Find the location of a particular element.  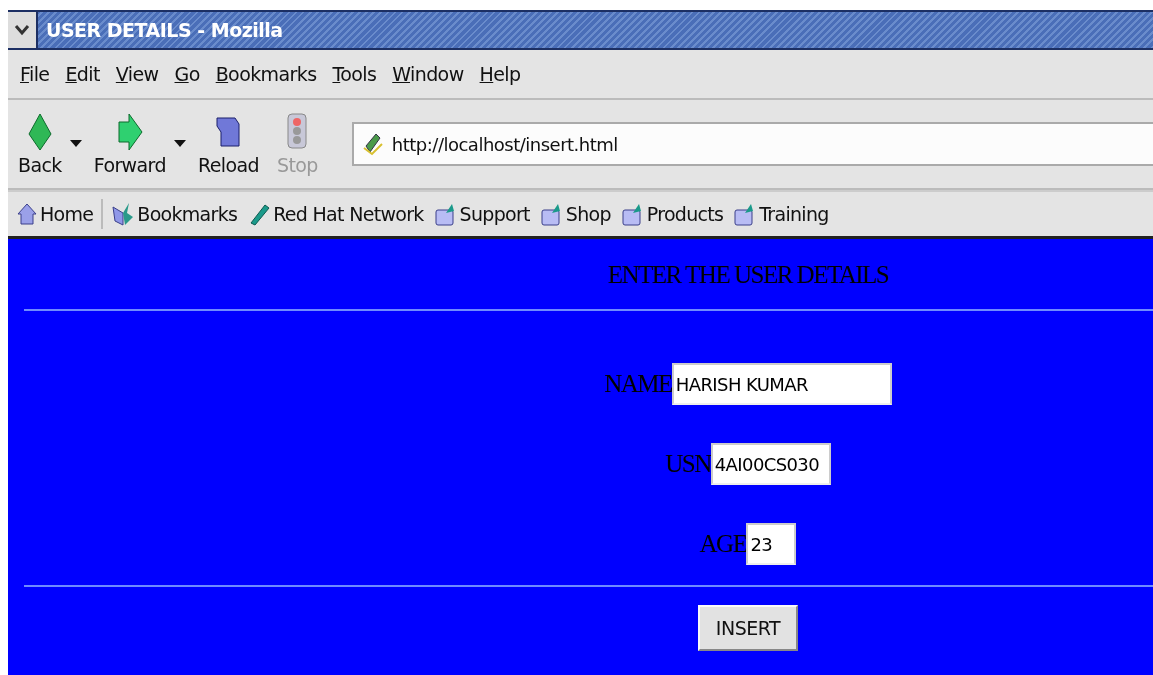

input-field: HARISH KUMAR is located at coordinates (781, 384).